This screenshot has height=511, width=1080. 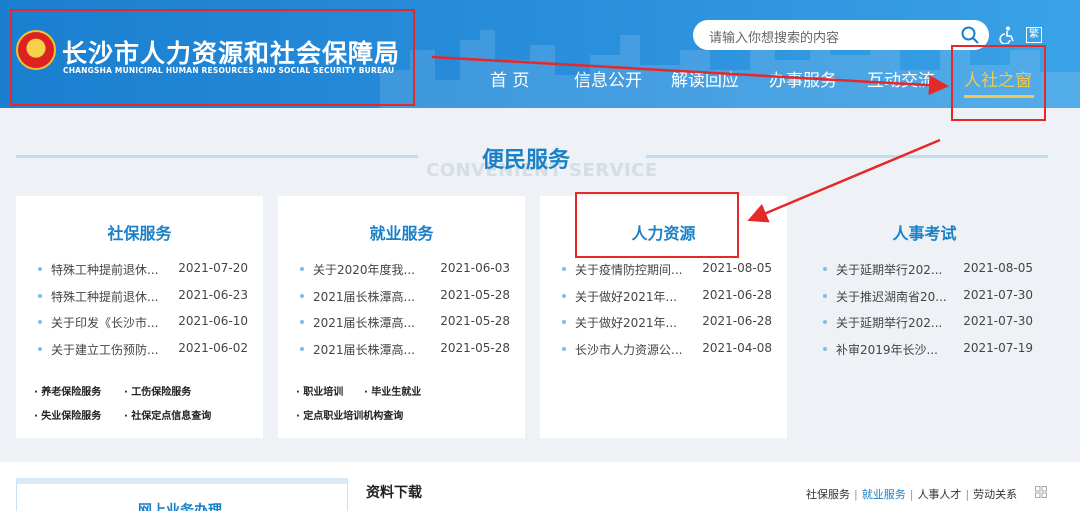 I want to click on section-divider-left, so click(x=217, y=156).